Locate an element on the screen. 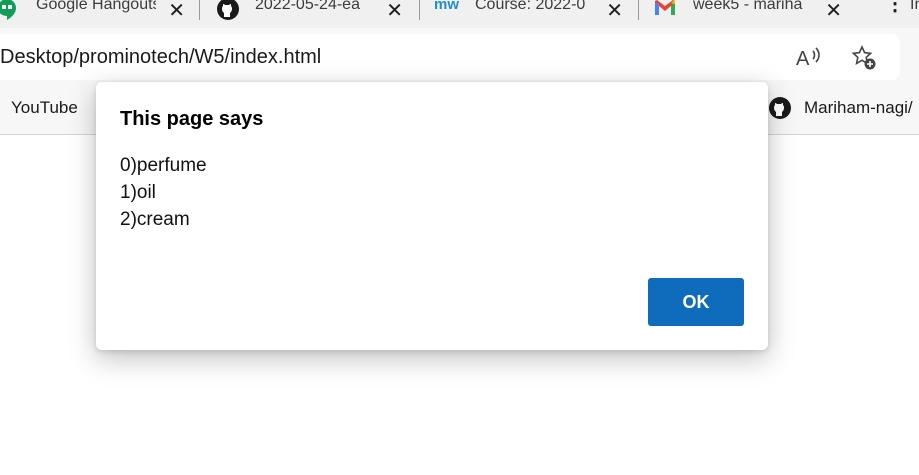 This screenshot has width=919, height=475. tab-gmail: week5 - mariha ✕ is located at coordinates (746, 13).